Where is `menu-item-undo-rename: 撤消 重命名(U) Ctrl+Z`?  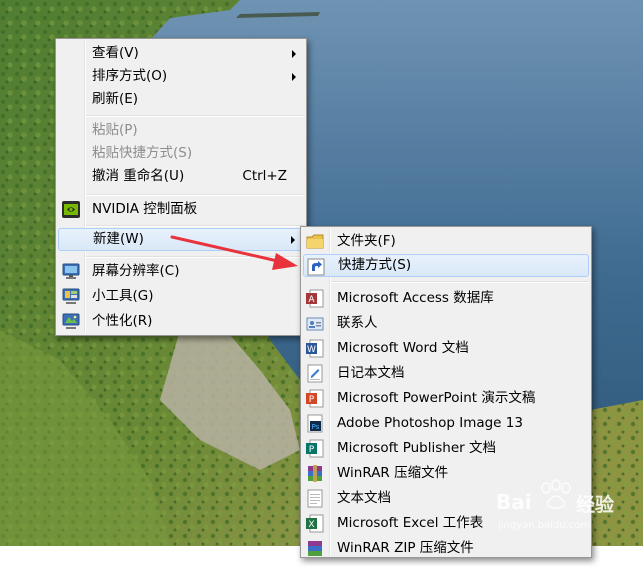 menu-item-undo-rename: 撤消 重命名(U) Ctrl+Z is located at coordinates (181, 176).